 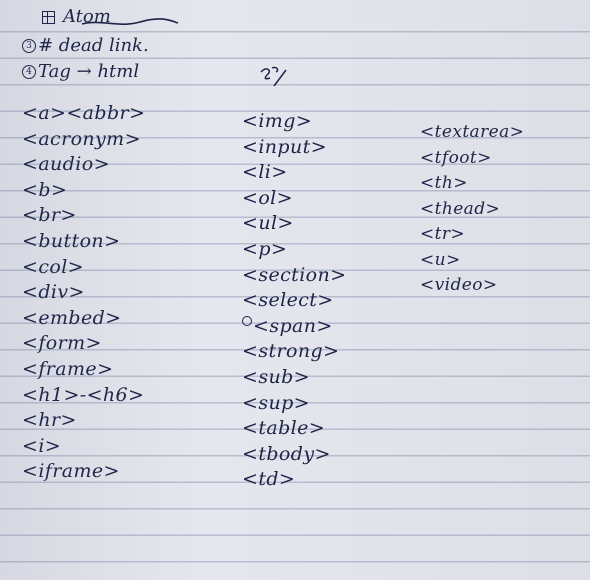 What do you see at coordinates (276, 376) in the screenshot?
I see `tag-list-item: <sub>` at bounding box center [276, 376].